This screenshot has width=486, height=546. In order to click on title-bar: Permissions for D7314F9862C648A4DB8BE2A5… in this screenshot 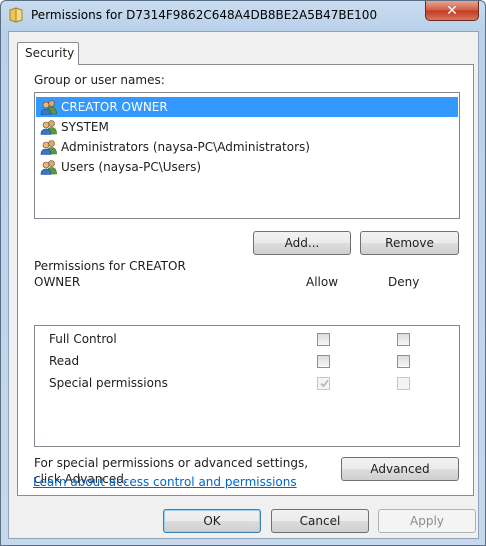, I will do `click(243, 16)`.